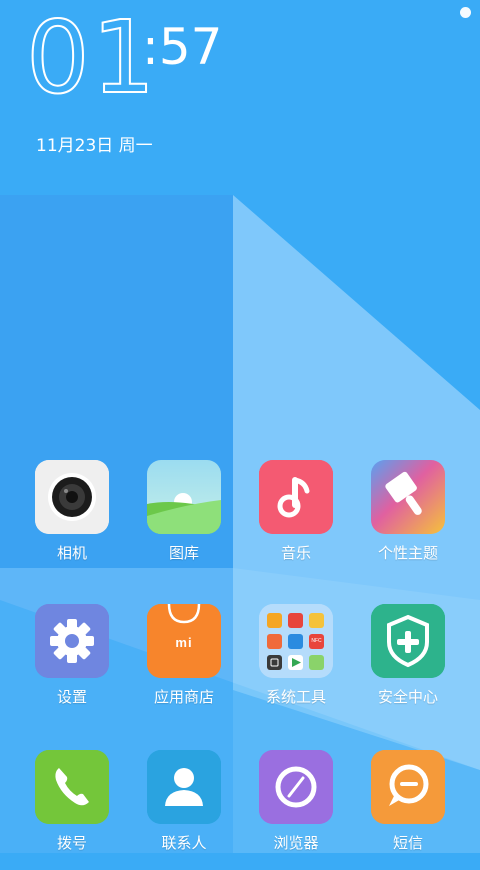  Describe the element at coordinates (316, 641) in the screenshot. I see `folder-nfc-label: NFC` at that location.